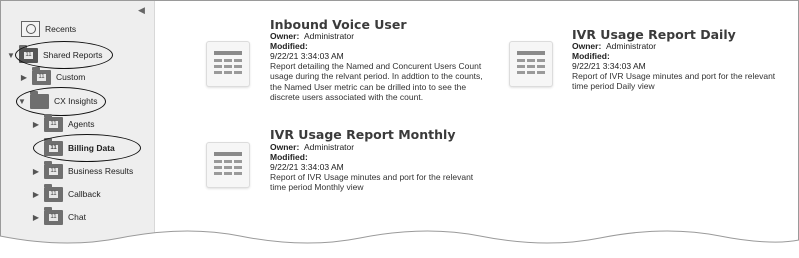  Describe the element at coordinates (66, 194) in the screenshot. I see `tree-item-callback: ▶ 11 Callback` at that location.